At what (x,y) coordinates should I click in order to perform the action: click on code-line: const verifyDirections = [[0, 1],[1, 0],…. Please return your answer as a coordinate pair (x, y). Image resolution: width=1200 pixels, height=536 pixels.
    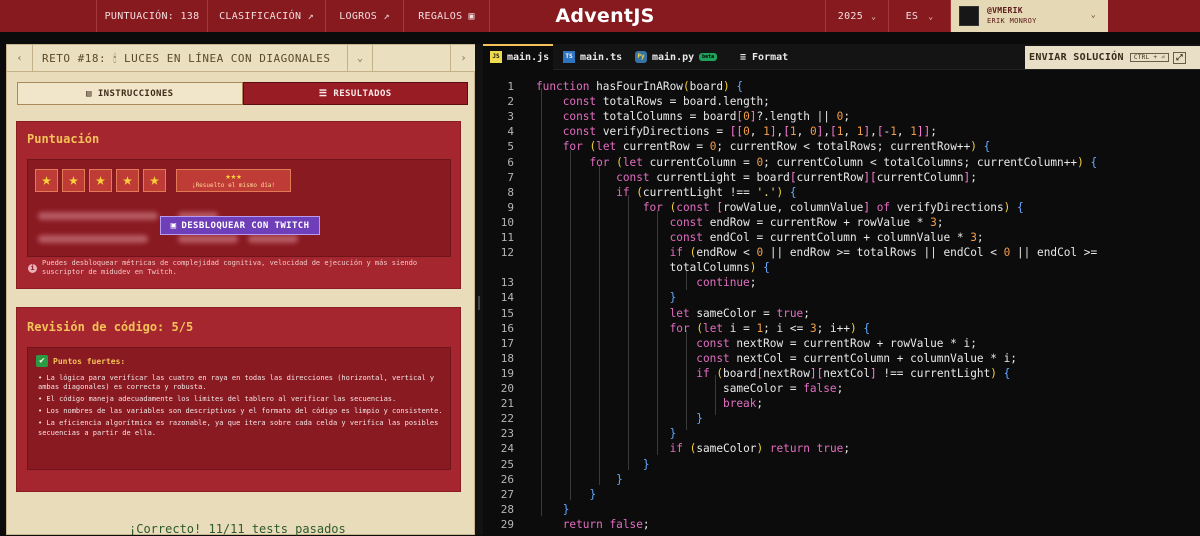
    Looking at the image, I should click on (736, 131).